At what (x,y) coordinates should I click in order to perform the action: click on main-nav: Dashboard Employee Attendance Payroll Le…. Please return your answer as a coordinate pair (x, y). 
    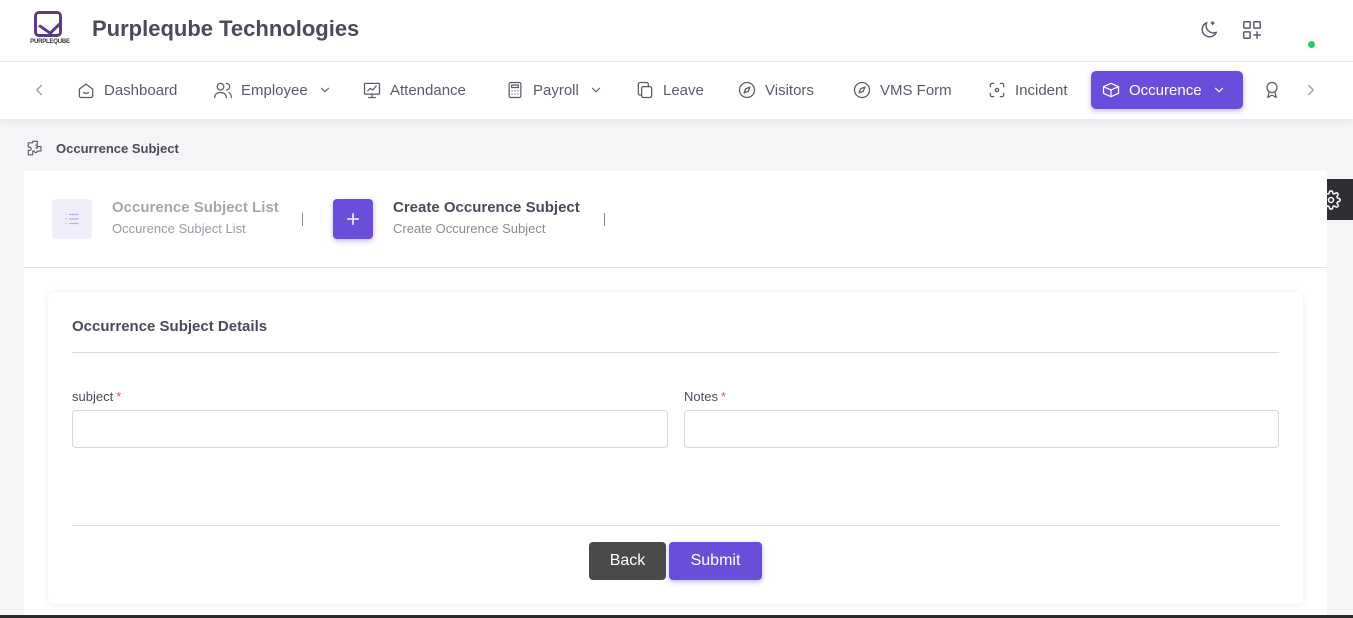
    Looking at the image, I should click on (676, 90).